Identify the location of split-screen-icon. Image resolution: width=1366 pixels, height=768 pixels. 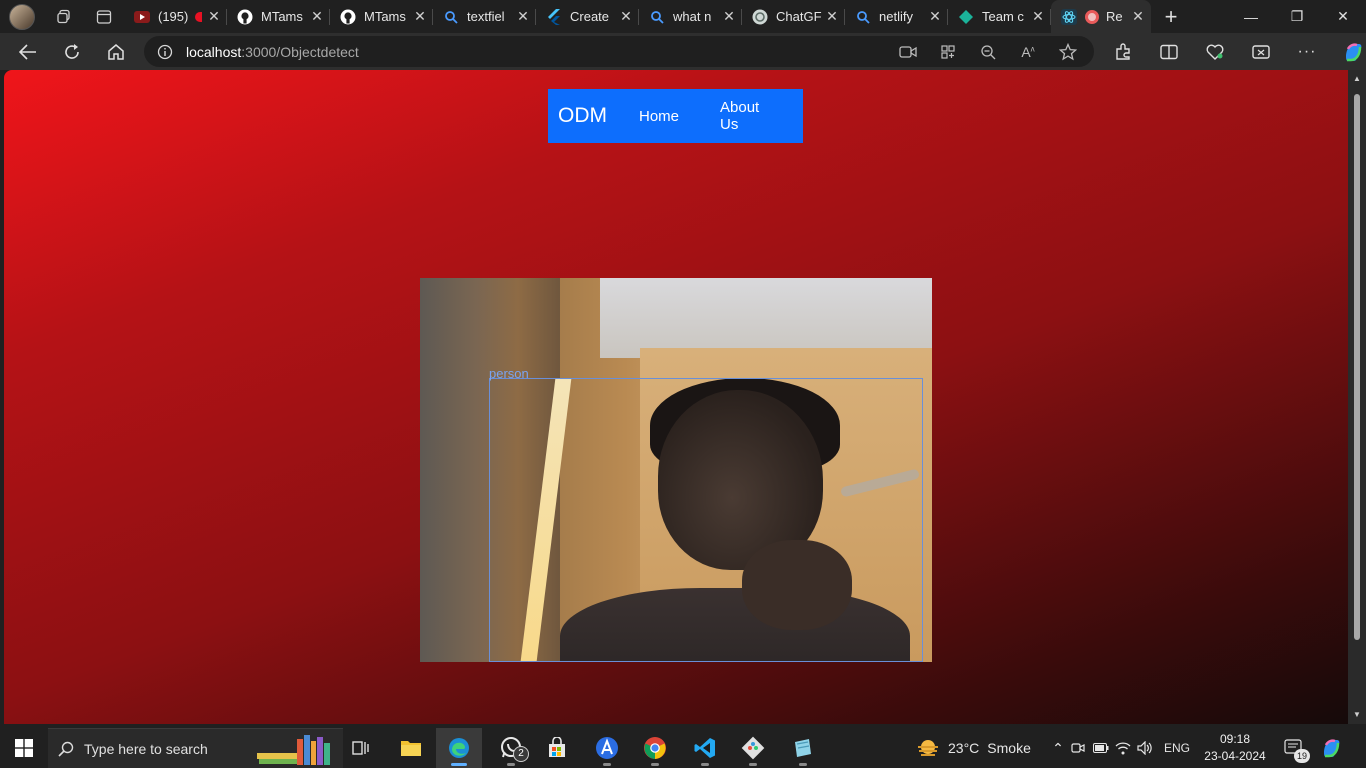
(1169, 51).